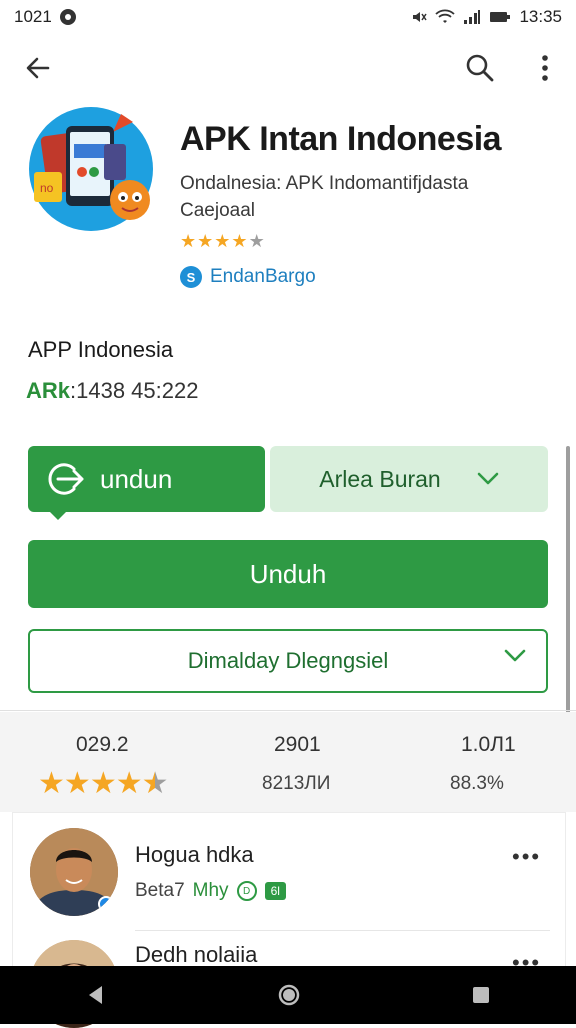 This screenshot has height=1028, width=576. Describe the element at coordinates (74, 872) in the screenshot. I see `reviewer-avatar` at that location.